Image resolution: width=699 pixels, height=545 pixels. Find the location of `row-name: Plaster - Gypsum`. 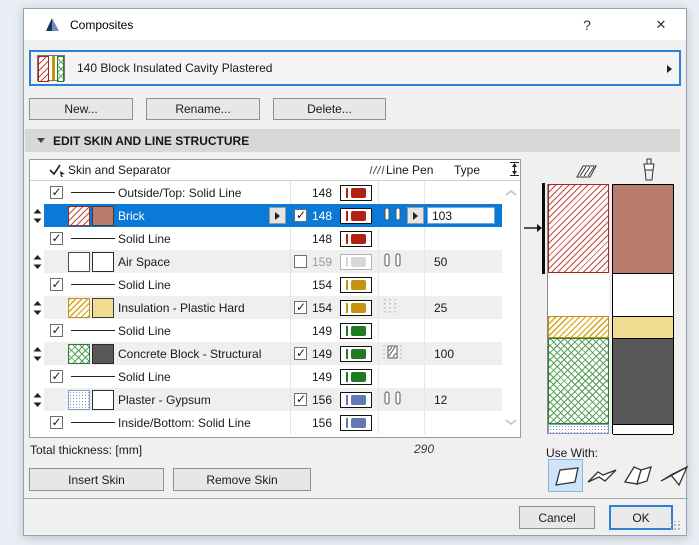

row-name: Plaster - Gypsum is located at coordinates (164, 399).